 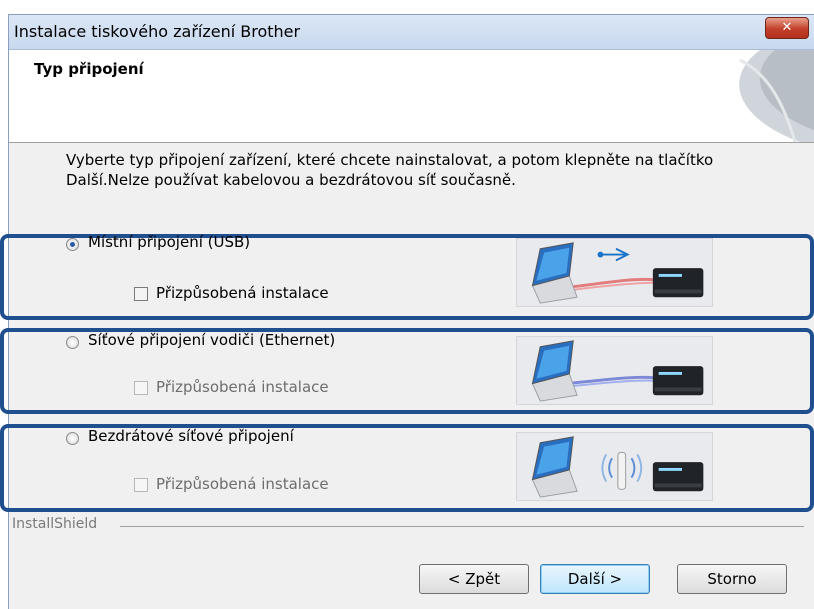 What do you see at coordinates (72, 342) in the screenshot?
I see `radio-ethernet` at bounding box center [72, 342].